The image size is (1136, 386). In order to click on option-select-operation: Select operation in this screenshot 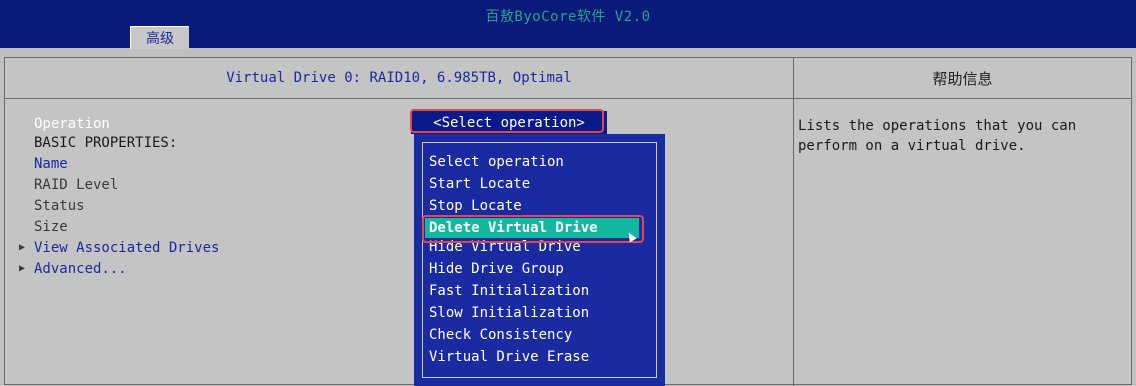, I will do `click(496, 162)`.